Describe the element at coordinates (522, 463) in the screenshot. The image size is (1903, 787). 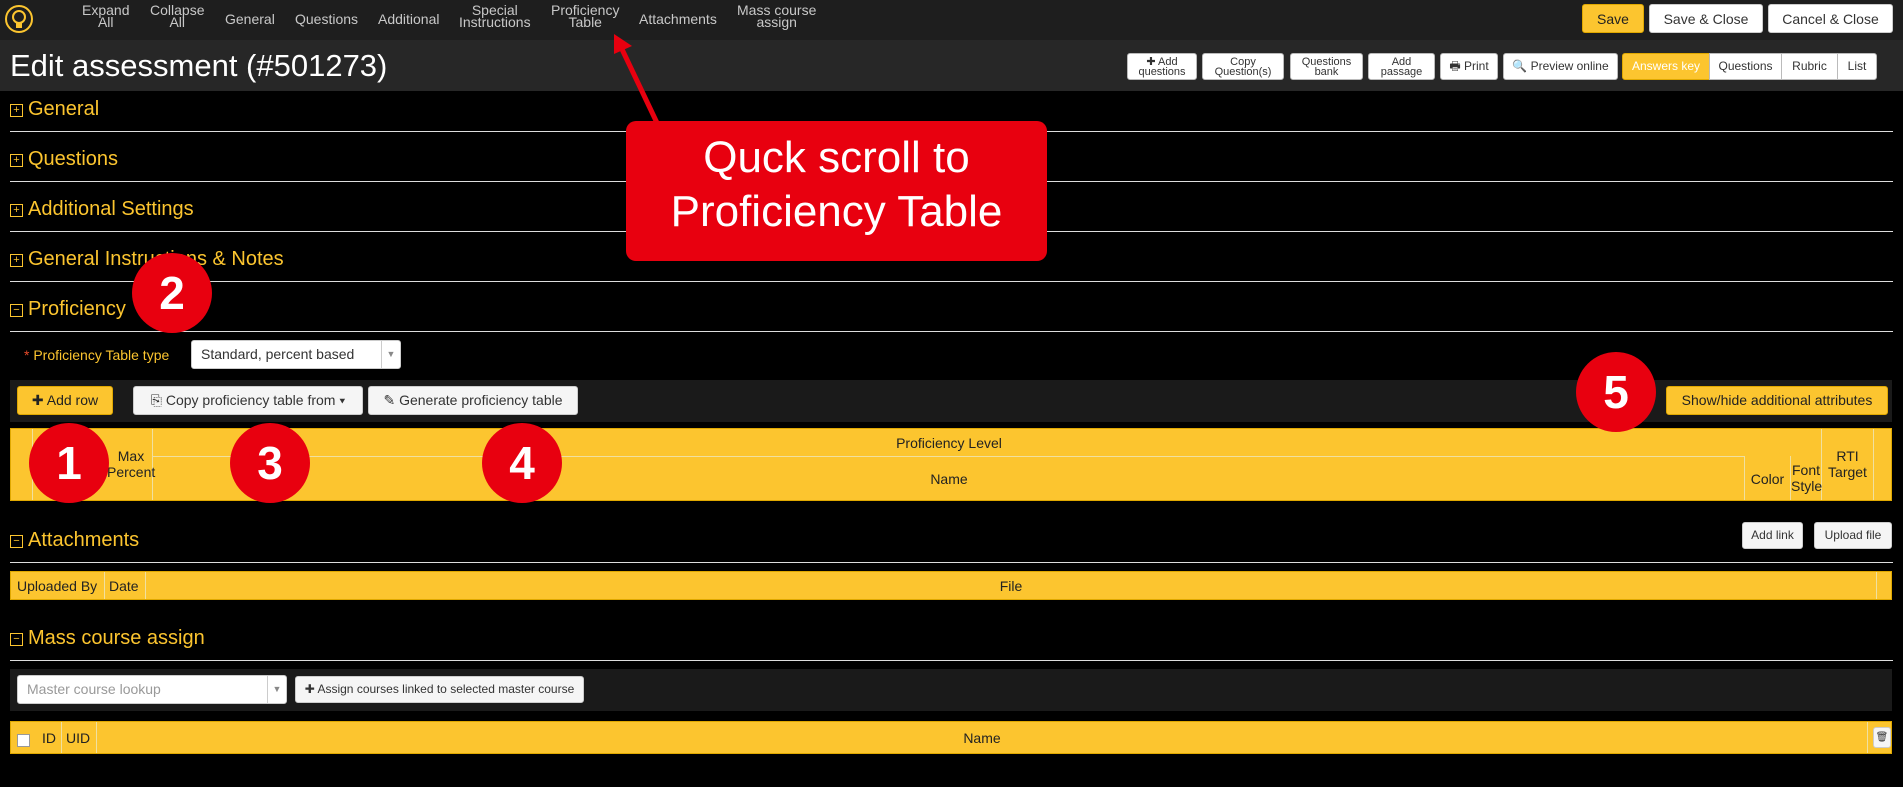
I see `annotation-bubble-4: 4` at that location.